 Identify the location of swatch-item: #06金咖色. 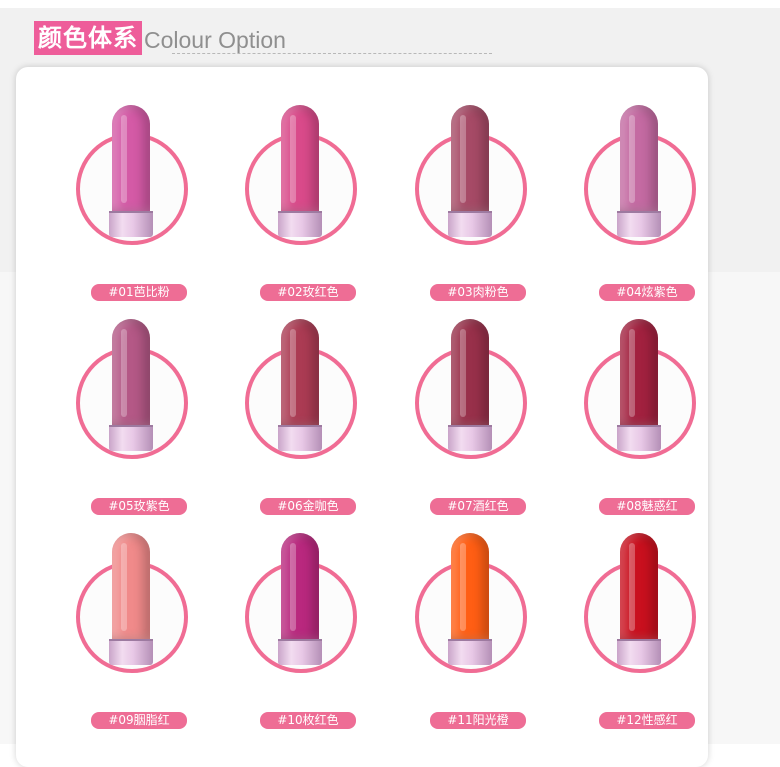
(290, 398).